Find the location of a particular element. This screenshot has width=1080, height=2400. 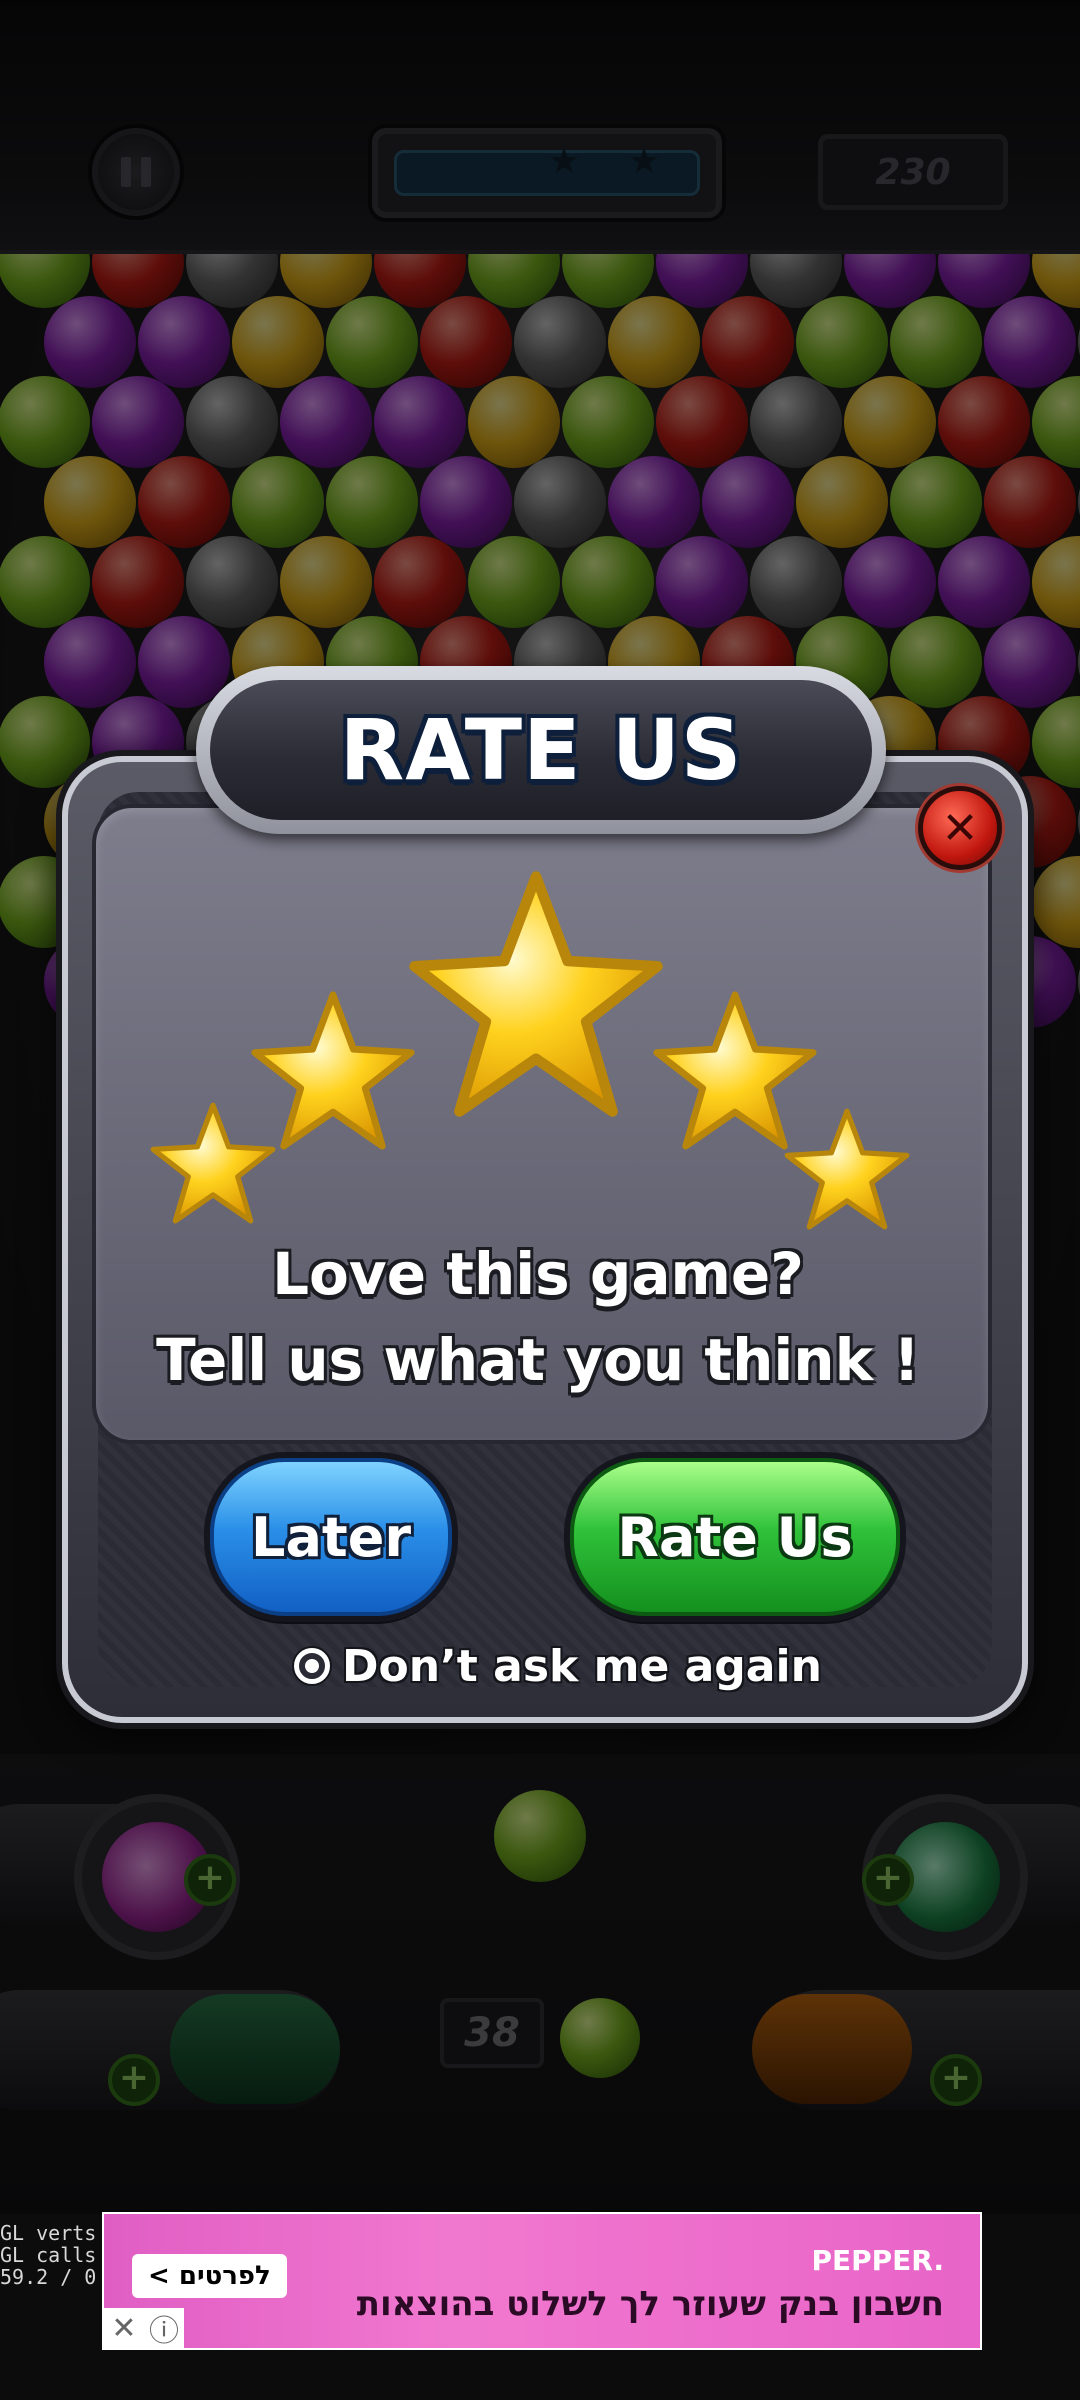

ad-info-icon: ⓘ is located at coordinates (164, 2328).